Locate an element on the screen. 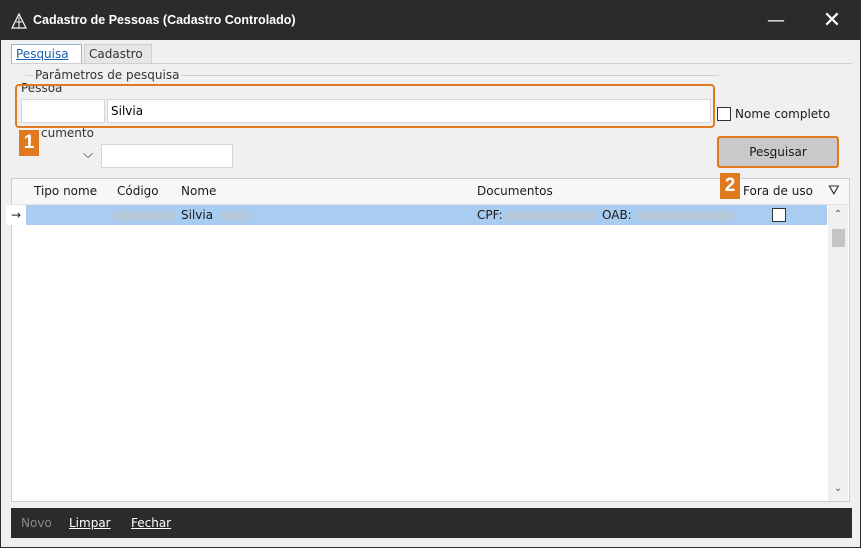  redacted-oab is located at coordinates (685, 216).